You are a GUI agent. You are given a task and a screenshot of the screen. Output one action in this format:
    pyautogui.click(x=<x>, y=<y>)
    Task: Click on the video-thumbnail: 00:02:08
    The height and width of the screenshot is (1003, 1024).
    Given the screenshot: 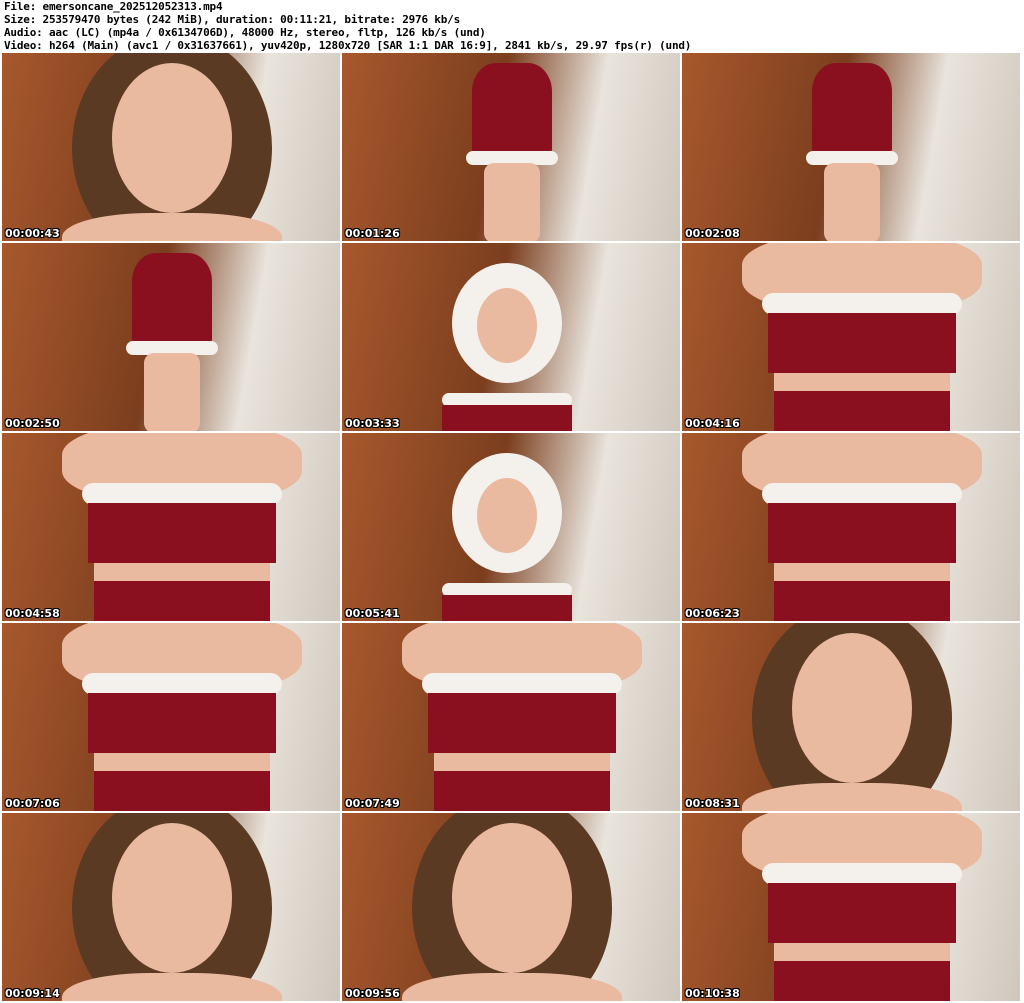 What is the action you would take?
    pyautogui.click(x=851, y=147)
    